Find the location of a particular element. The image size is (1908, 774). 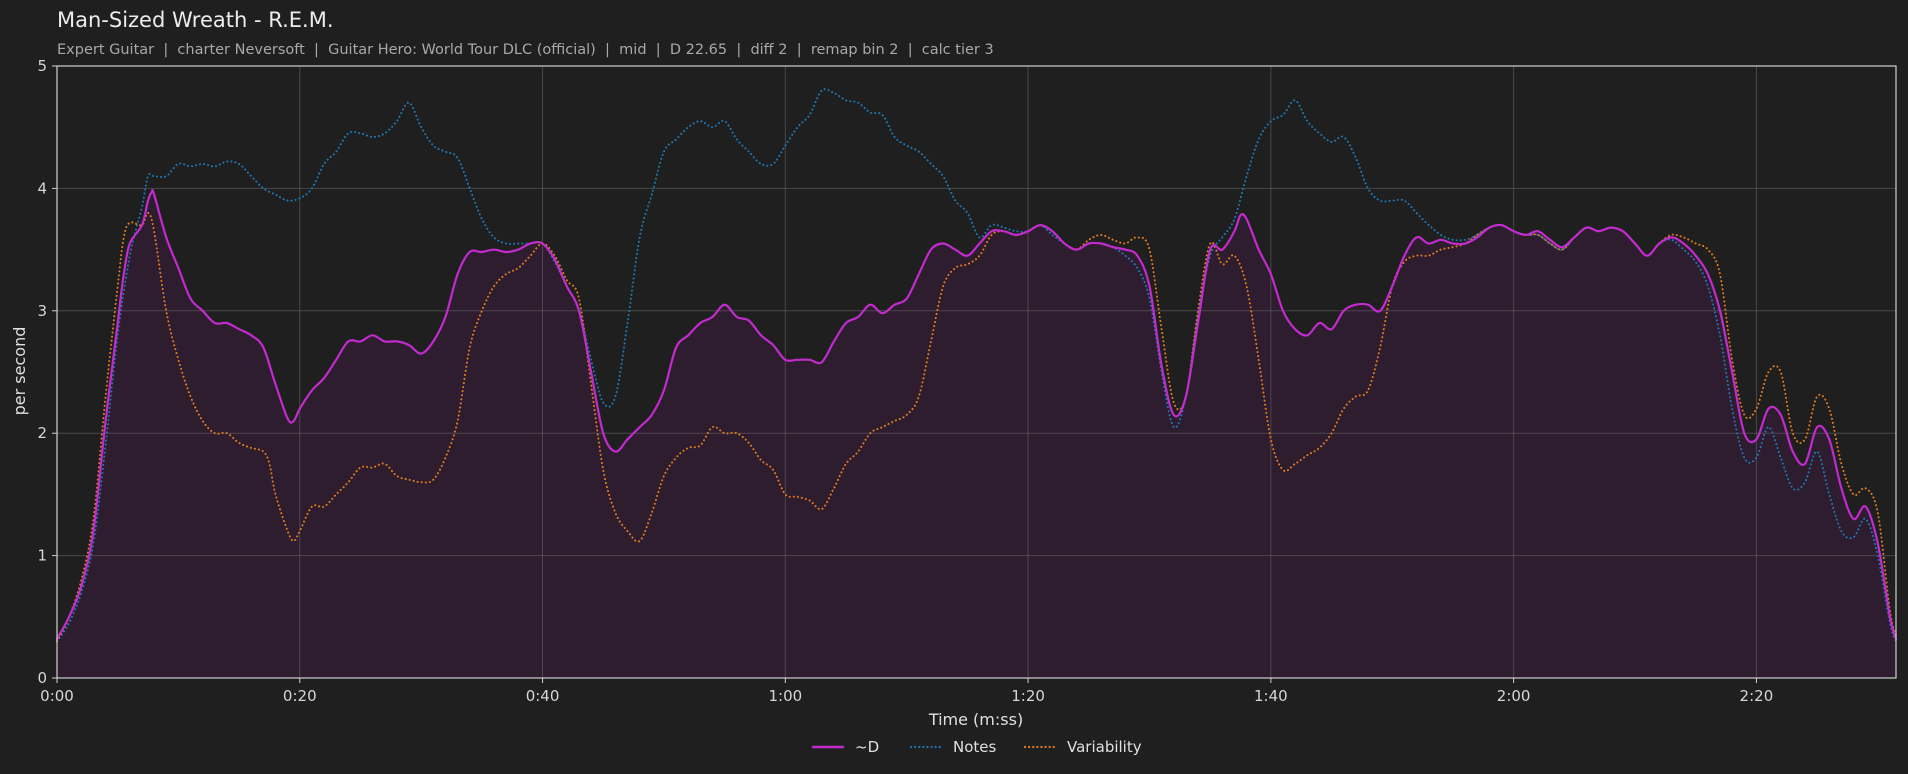

x-tick-label: 0:40 is located at coordinates (543, 696).